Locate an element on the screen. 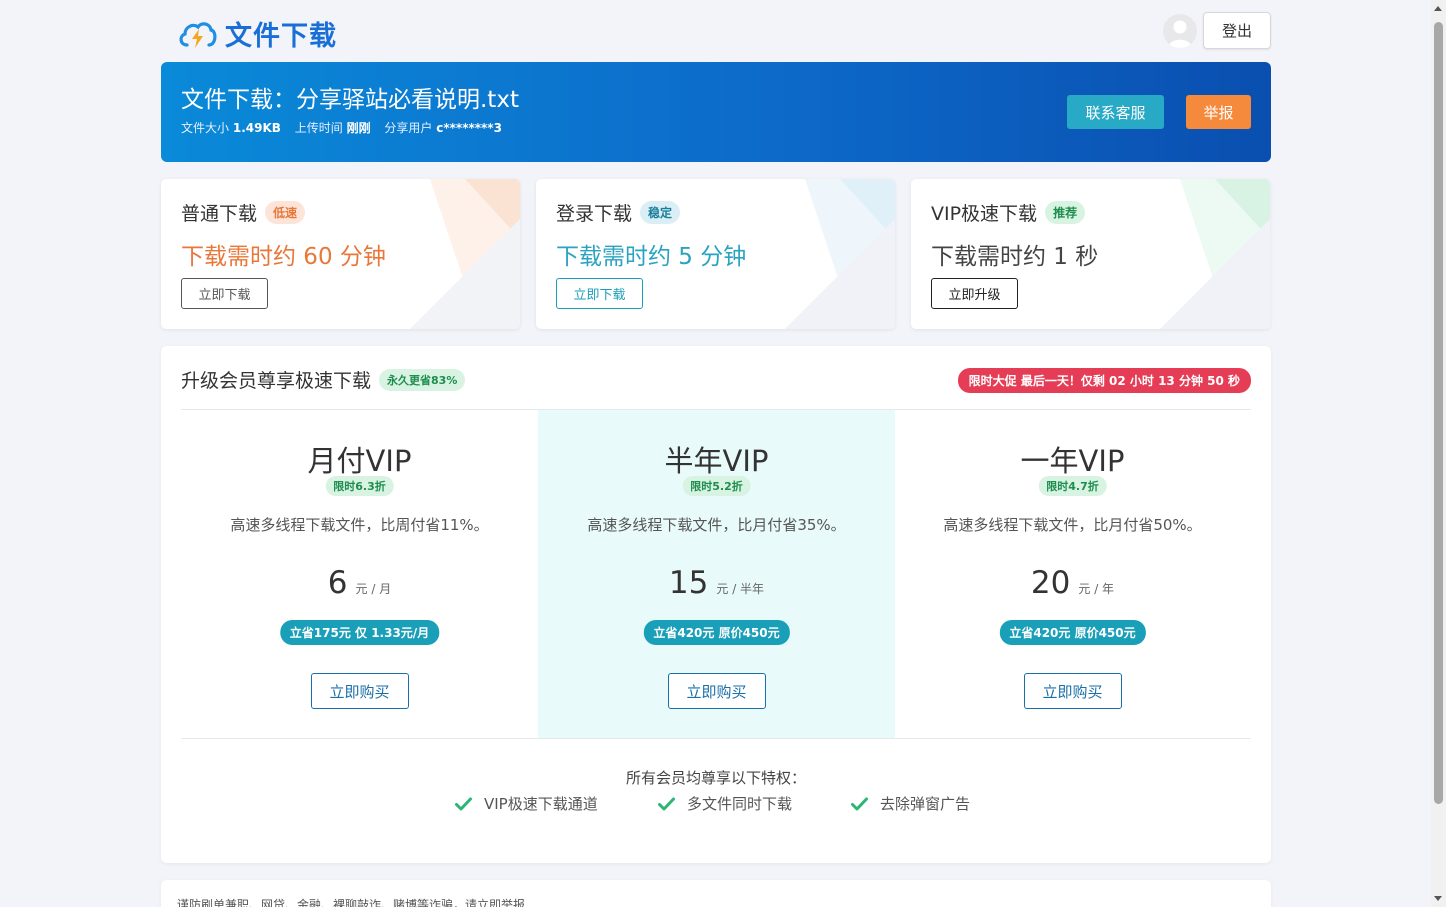  price-unit: 元 / 半年 is located at coordinates (740, 589).